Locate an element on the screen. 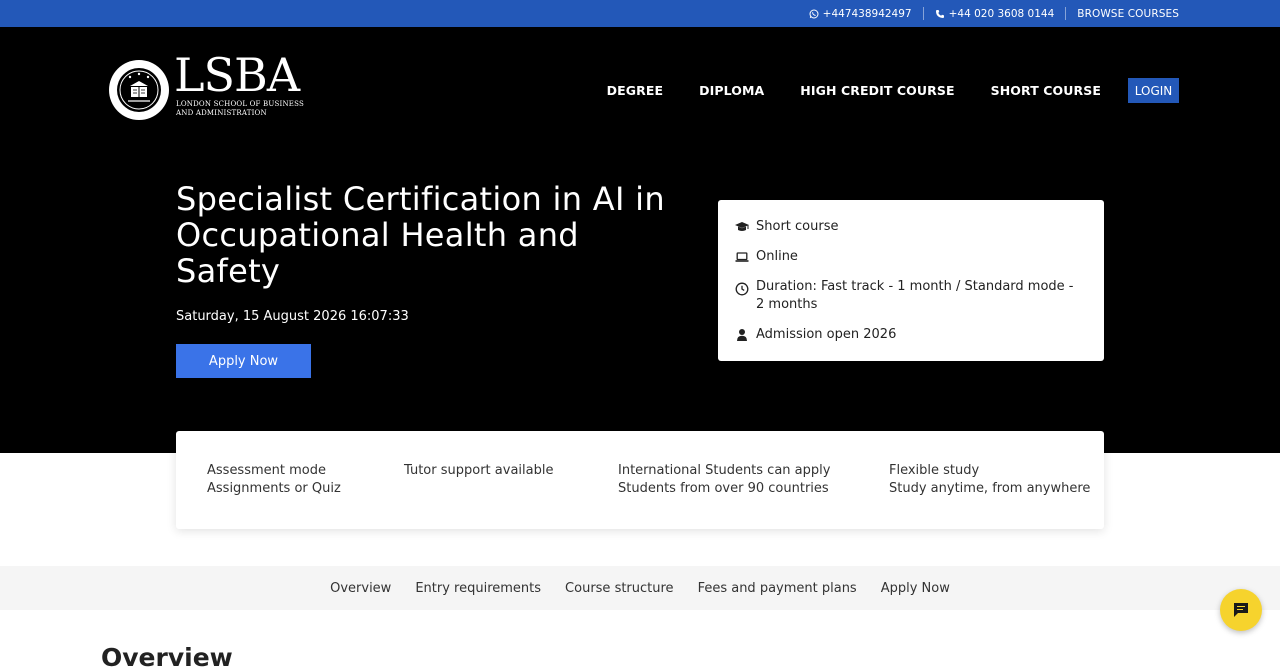  chat-bubble-icon is located at coordinates (1241, 610).